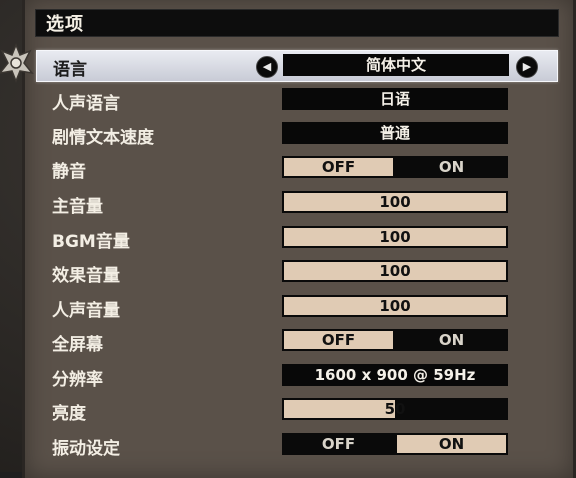 This screenshot has height=478, width=576. I want to click on option-label: 分辨率, so click(77, 380).